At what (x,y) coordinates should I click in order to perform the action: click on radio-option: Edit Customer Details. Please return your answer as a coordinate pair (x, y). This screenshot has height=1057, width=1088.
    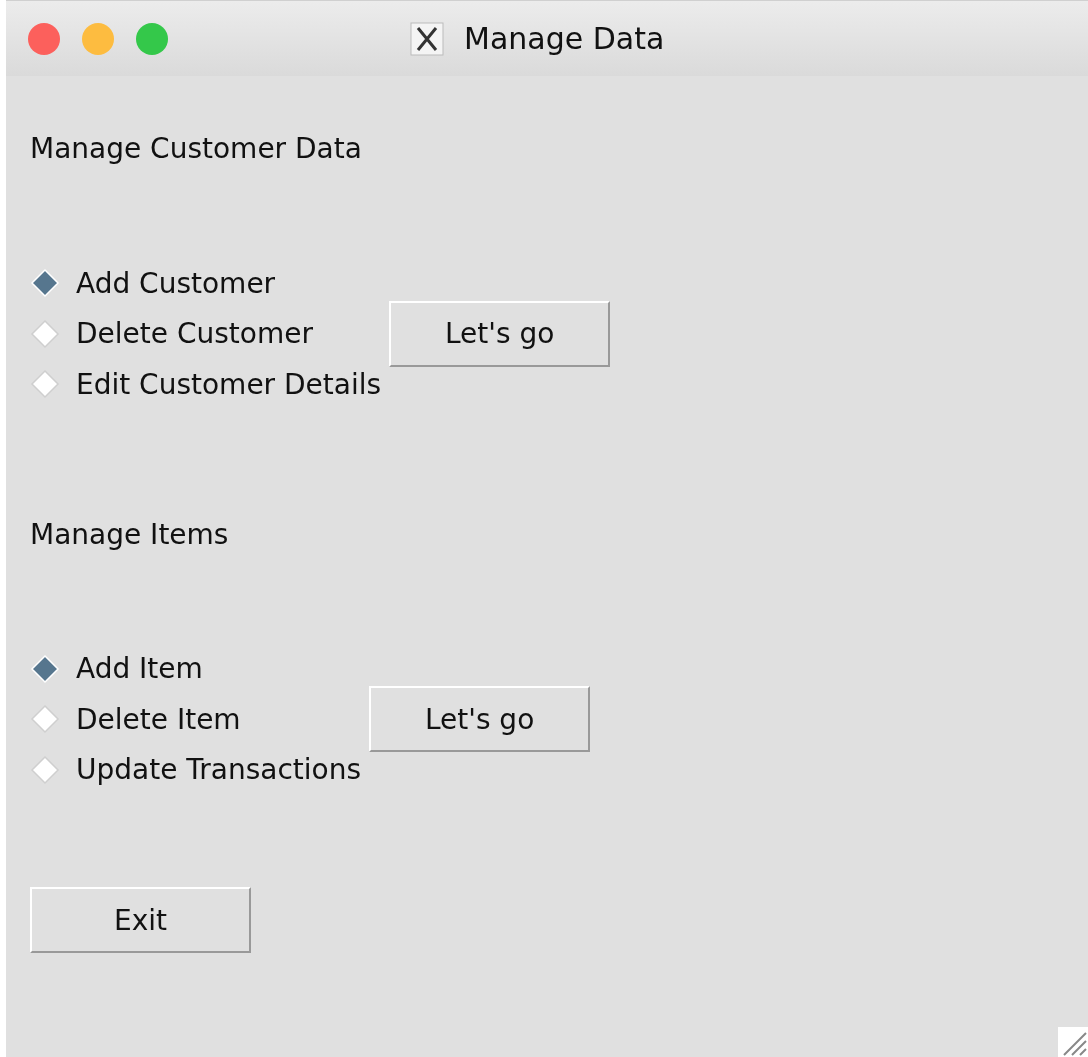
    Looking at the image, I should click on (206, 384).